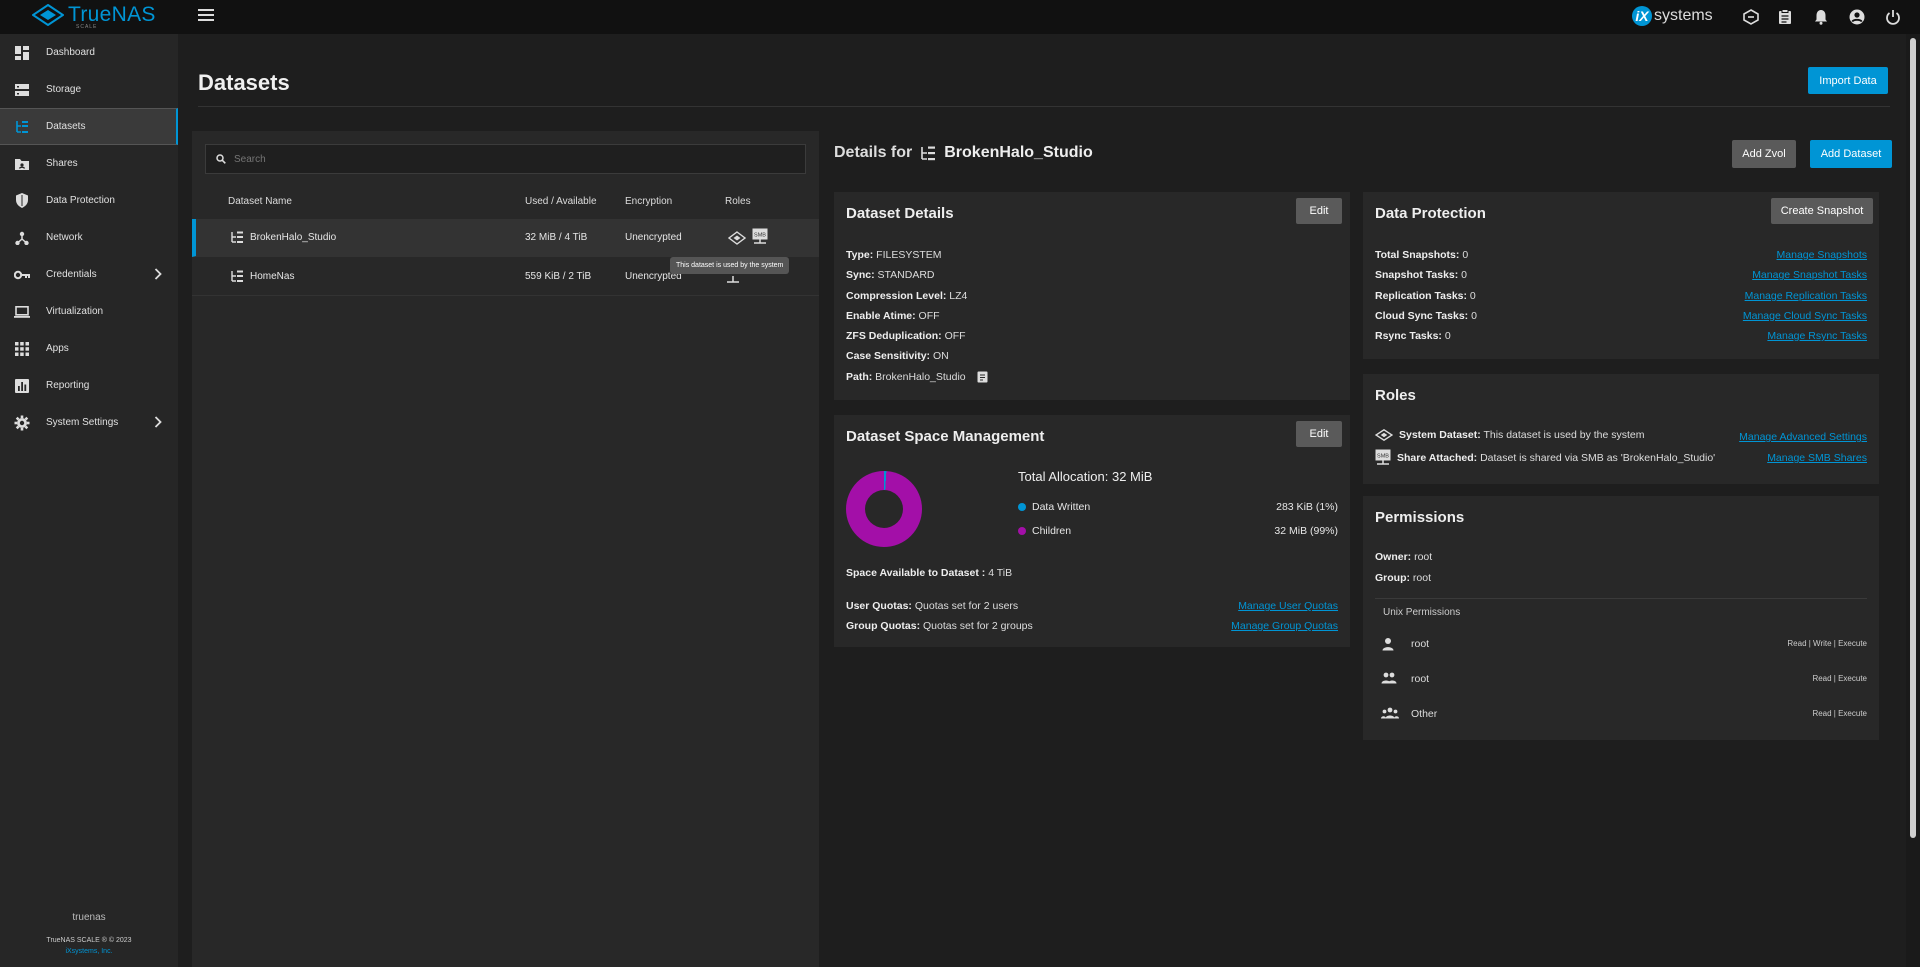  I want to click on page-scrollbar, so click(1913, 500).